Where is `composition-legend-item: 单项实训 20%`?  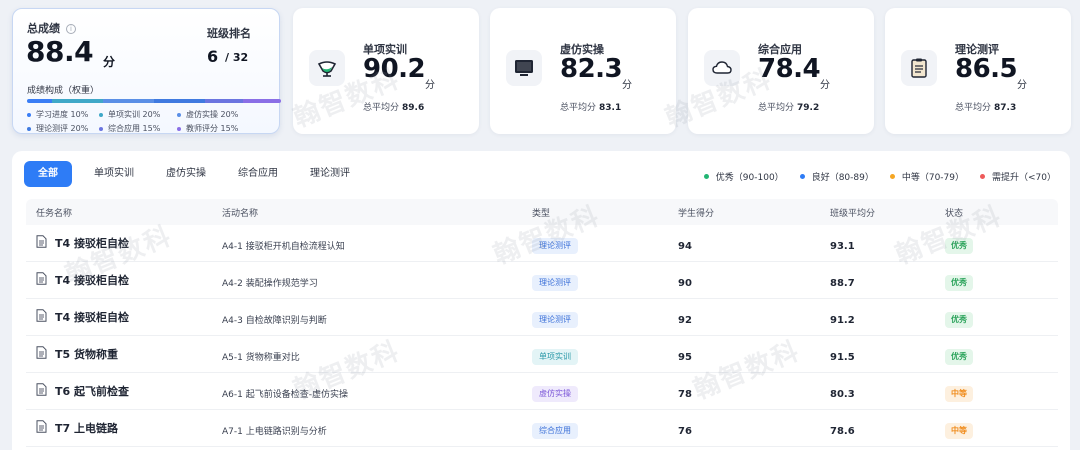
composition-legend-item: 单项实训 20% is located at coordinates (138, 114).